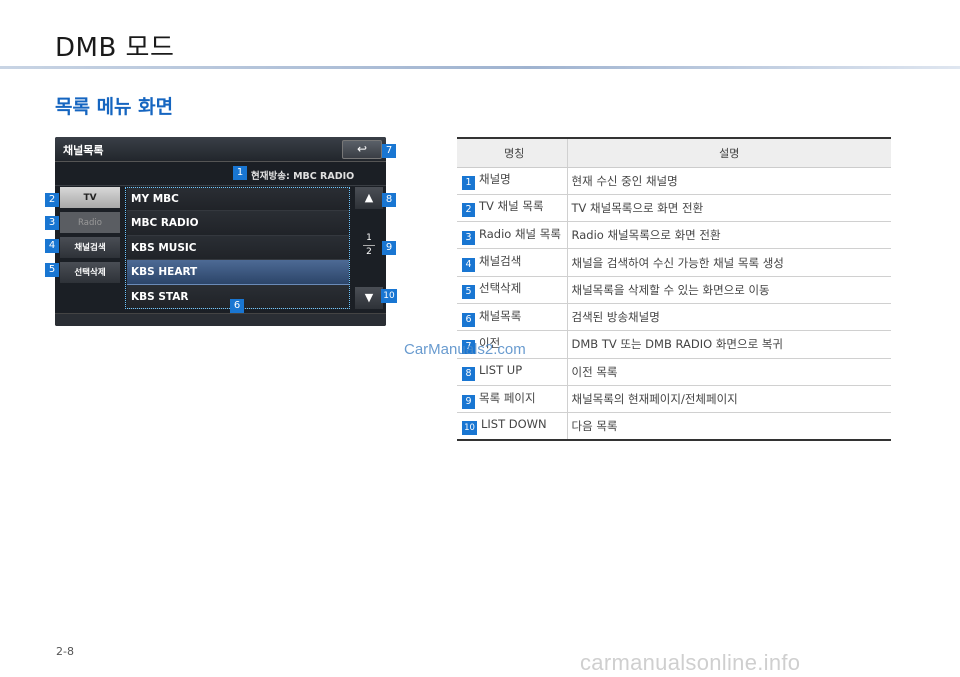  Describe the element at coordinates (303, 176) in the screenshot. I see `current-broadcast-label: 현재방송: MBC RADIO` at that location.